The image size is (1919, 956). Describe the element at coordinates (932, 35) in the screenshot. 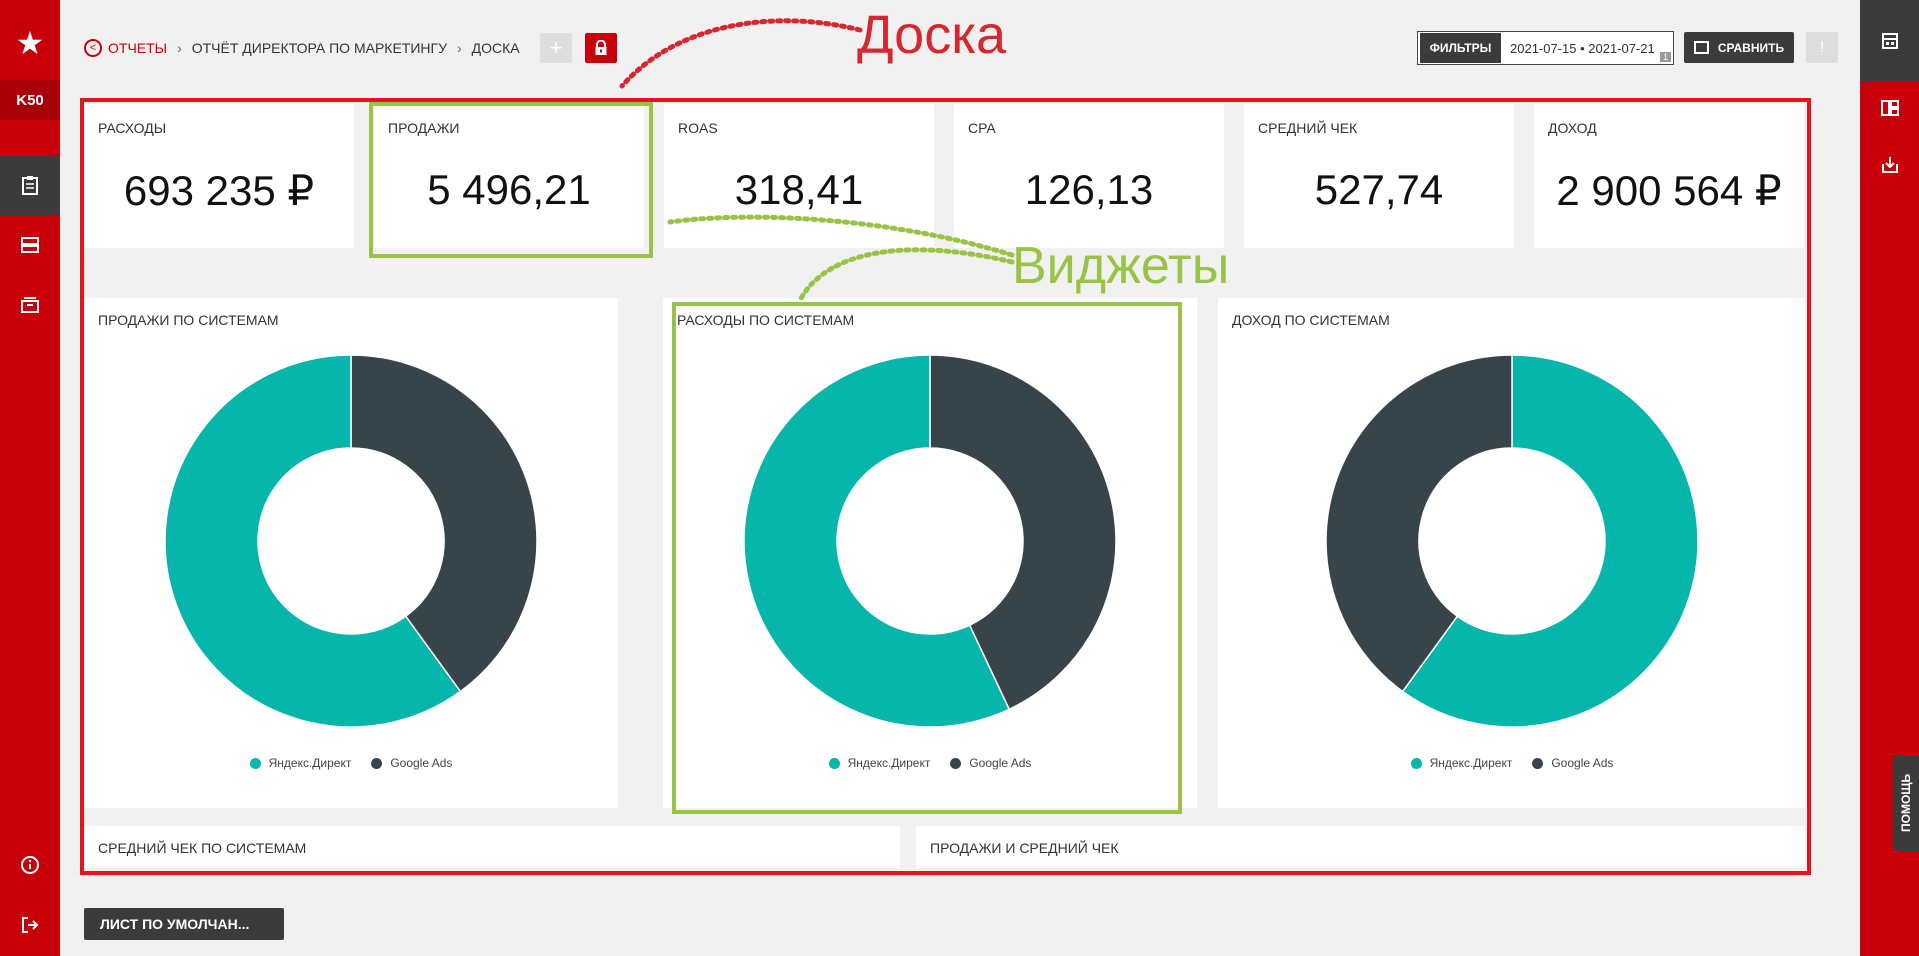

I see `annotation-board: Доска` at that location.